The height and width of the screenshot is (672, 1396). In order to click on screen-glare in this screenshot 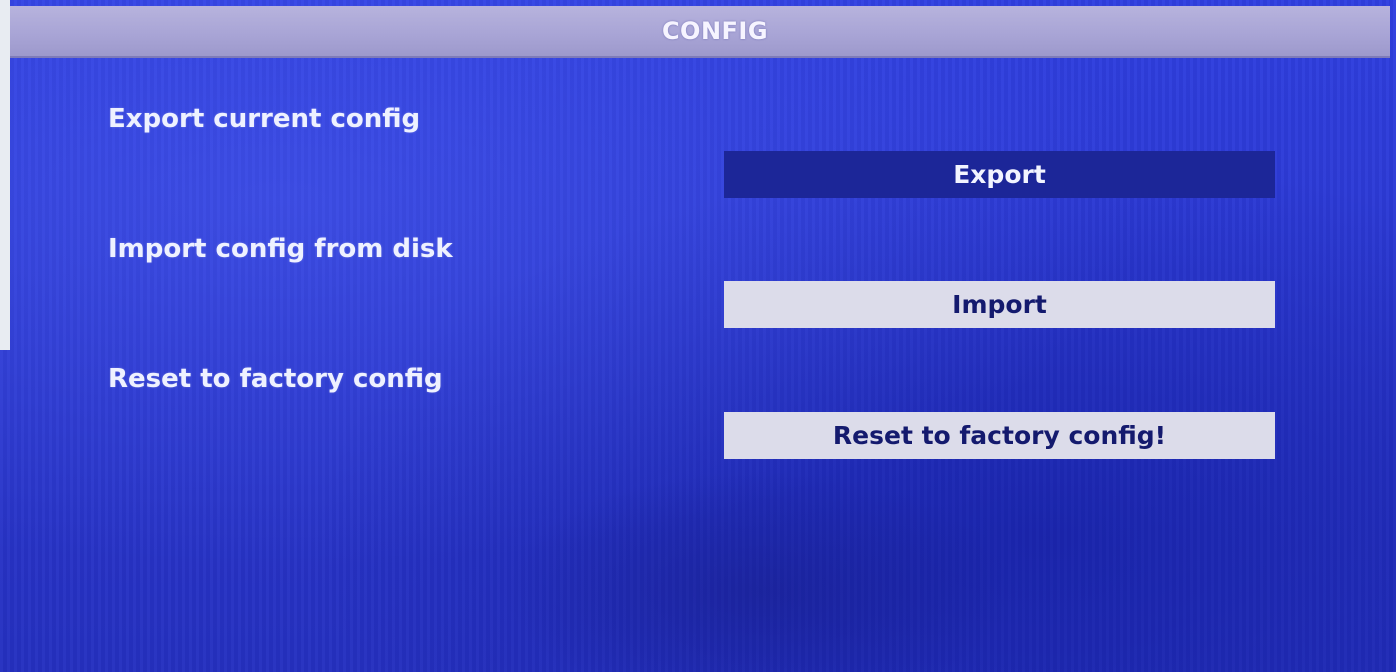, I will do `click(760, 571)`.